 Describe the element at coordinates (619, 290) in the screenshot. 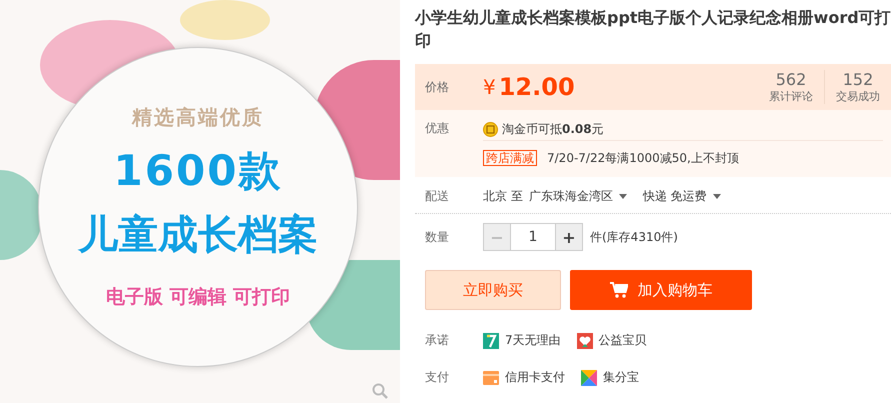

I see `cart-icon` at that location.